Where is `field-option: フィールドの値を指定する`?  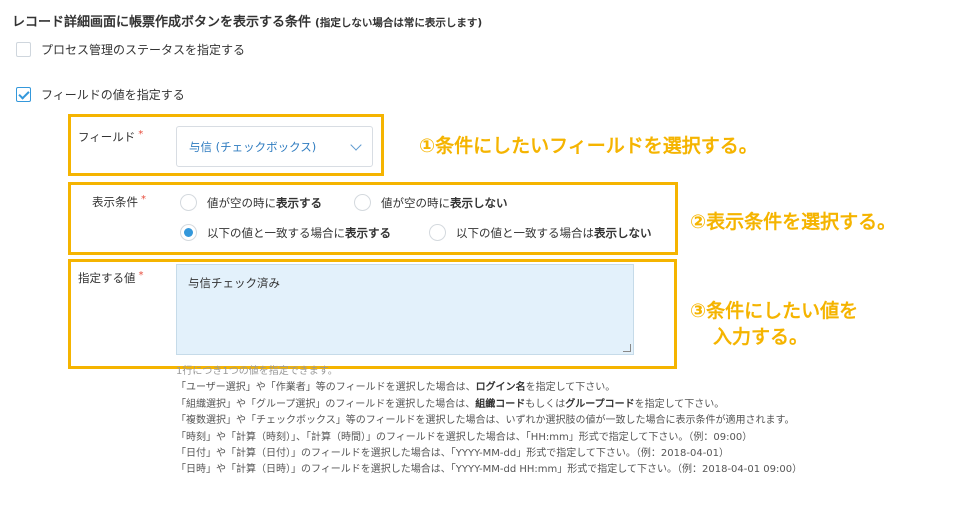 field-option: フィールドの値を指定する is located at coordinates (100, 94).